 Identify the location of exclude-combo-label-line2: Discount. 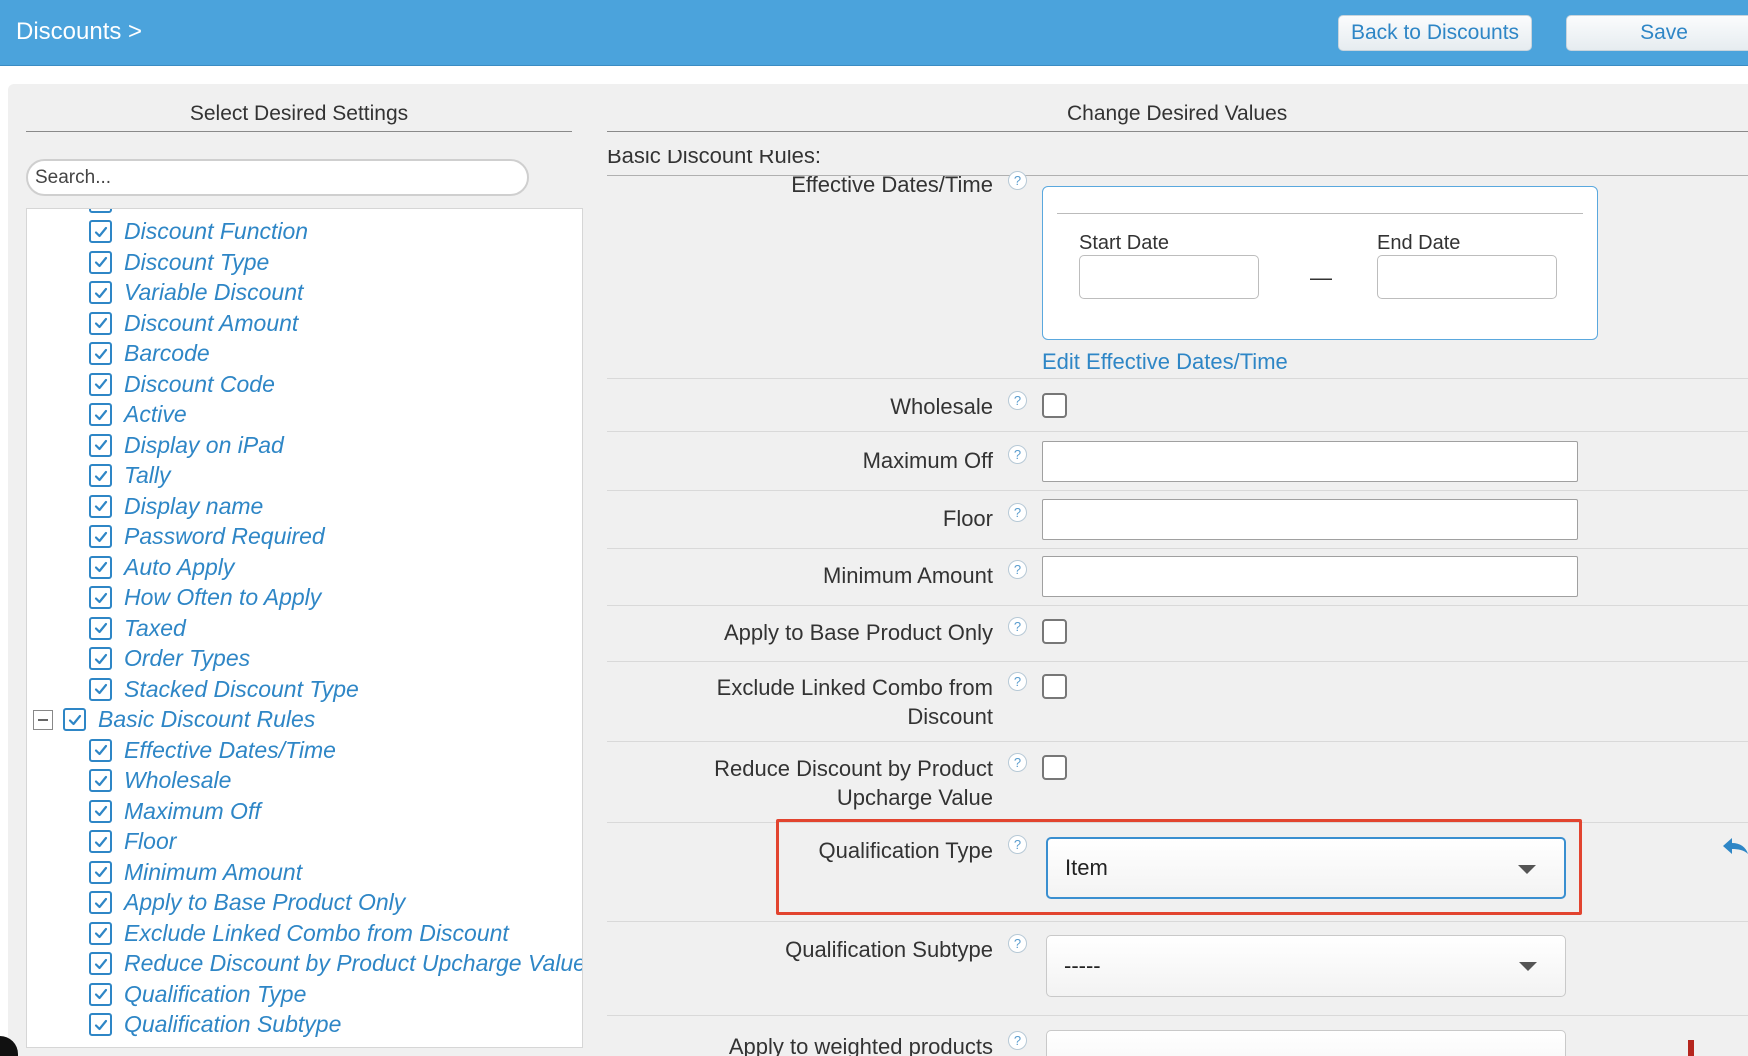
(950, 716).